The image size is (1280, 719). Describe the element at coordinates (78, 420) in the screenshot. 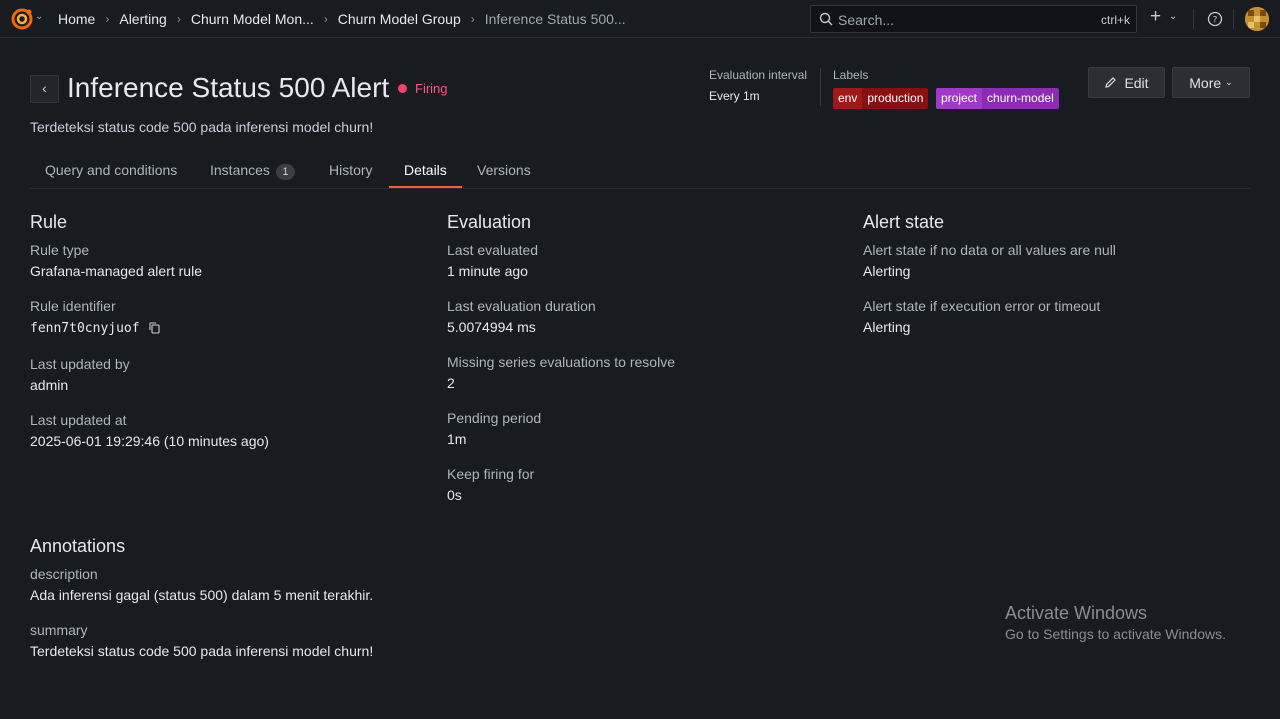

I see `field-label: Last updated at` at that location.